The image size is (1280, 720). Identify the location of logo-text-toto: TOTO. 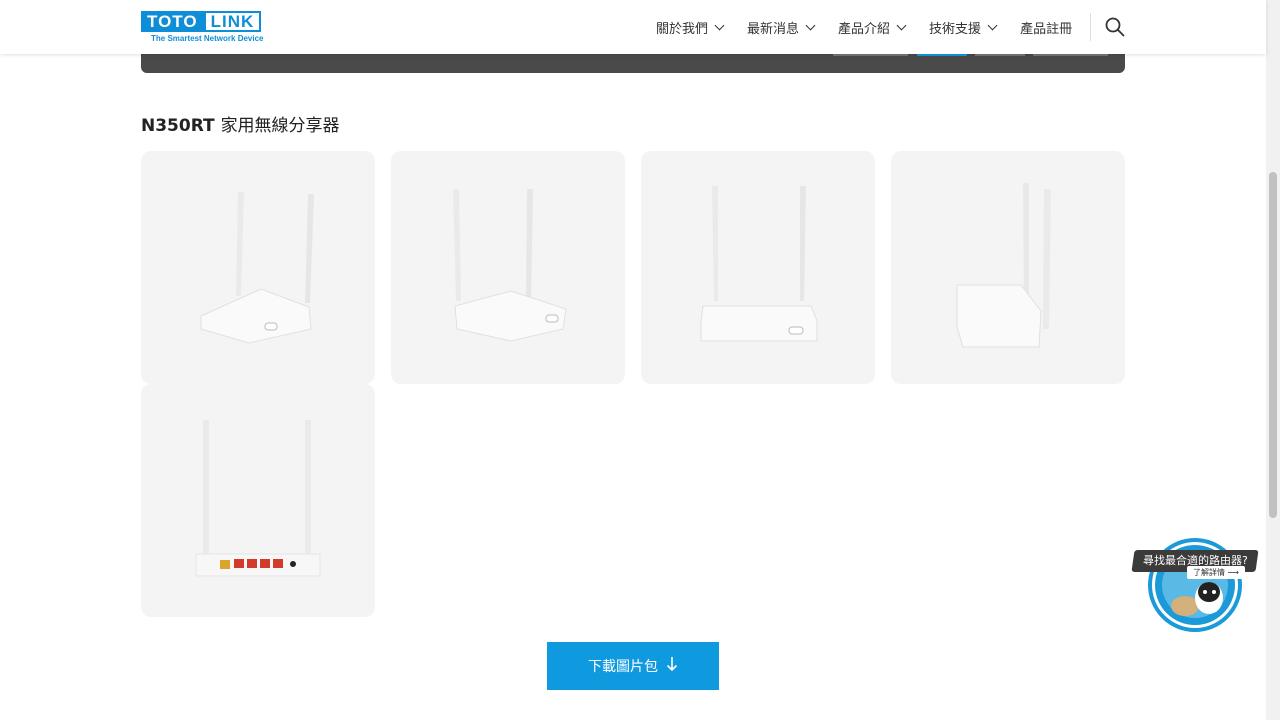
(172, 21).